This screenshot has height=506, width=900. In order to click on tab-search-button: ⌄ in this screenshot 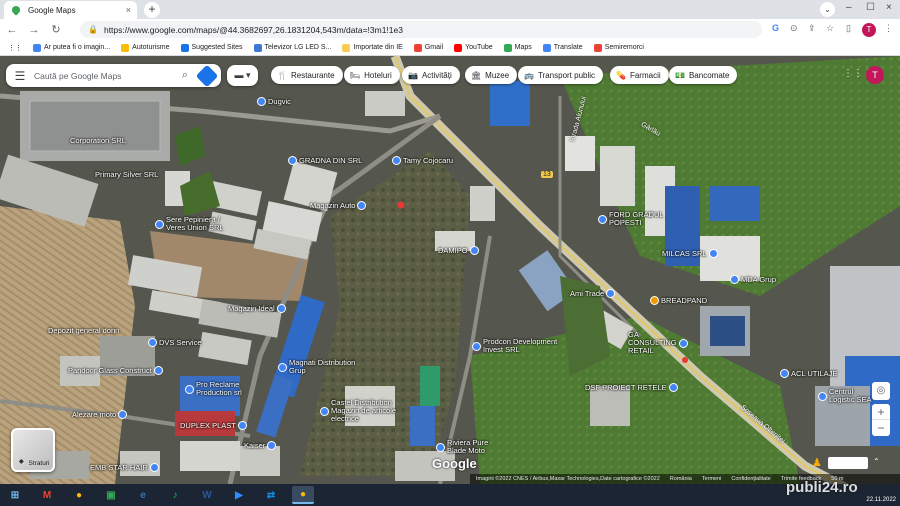, I will do `click(827, 9)`.